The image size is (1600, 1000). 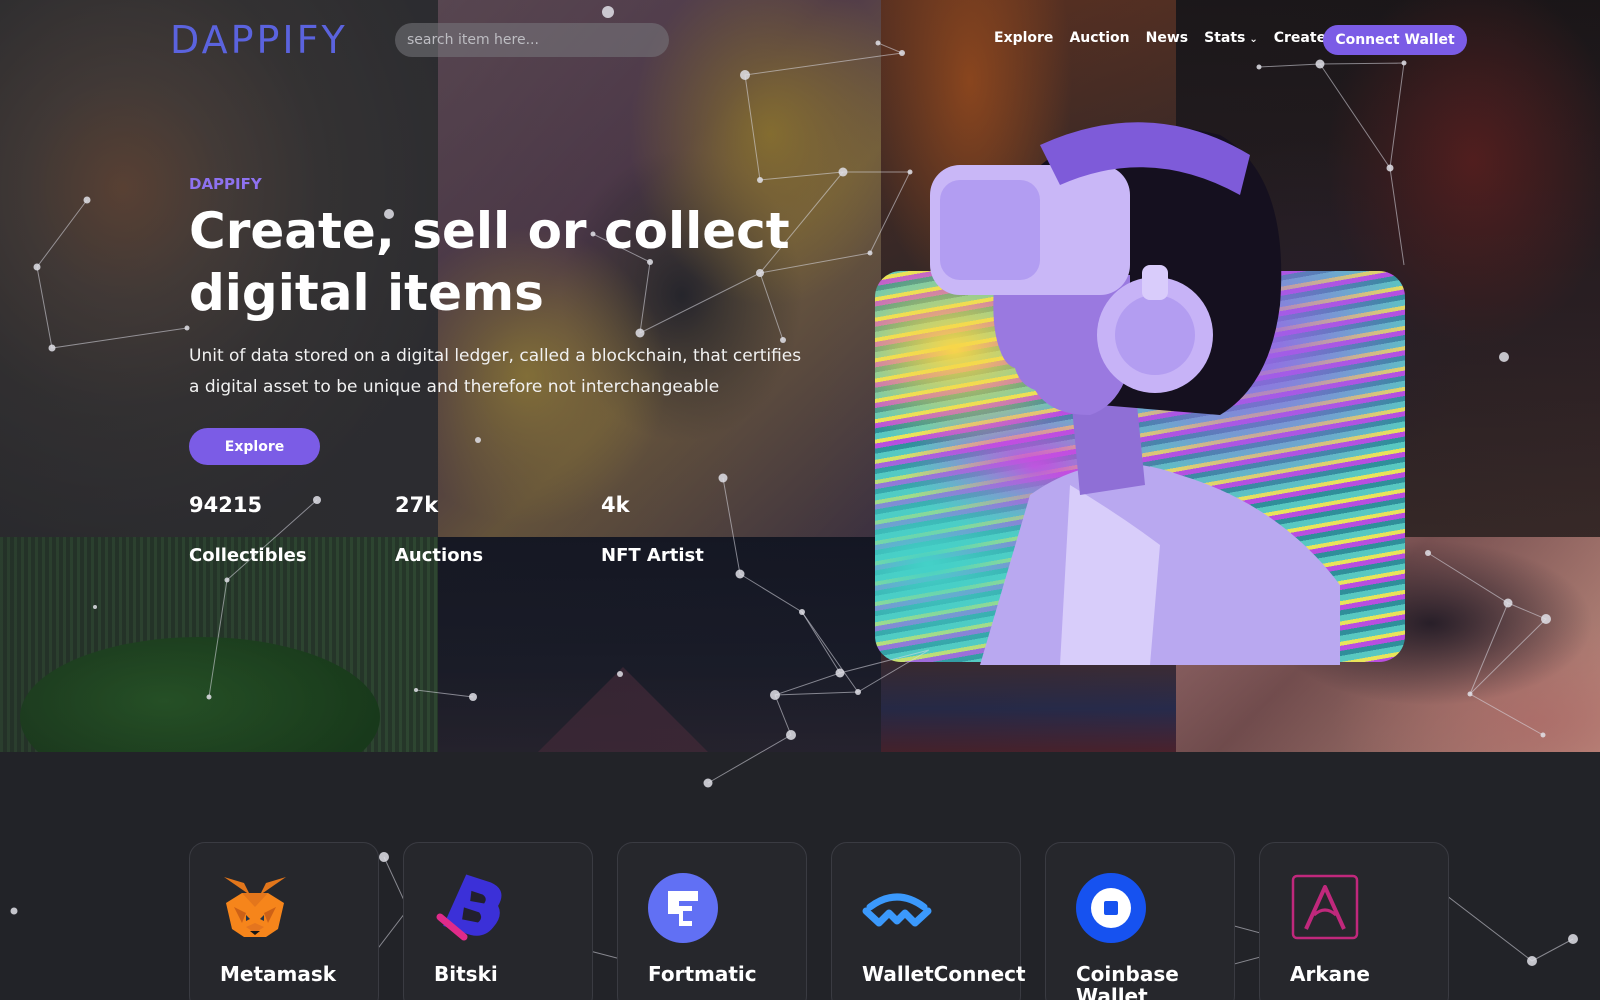 I want to click on stat-nft-artist: 4k NFT Artist, so click(x=652, y=529).